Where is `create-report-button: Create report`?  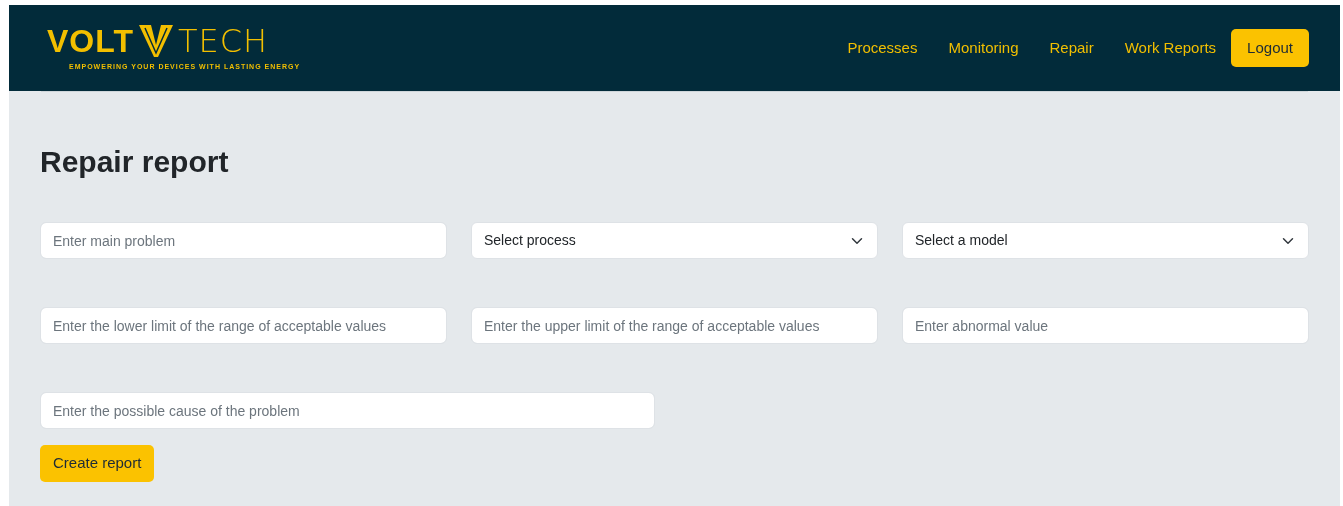
create-report-button: Create report is located at coordinates (97, 463).